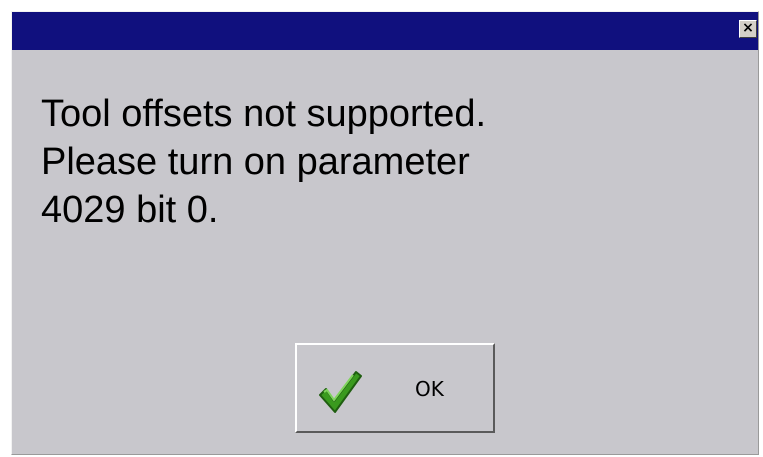 The image size is (763, 457). I want to click on close-icon: ×, so click(748, 28).